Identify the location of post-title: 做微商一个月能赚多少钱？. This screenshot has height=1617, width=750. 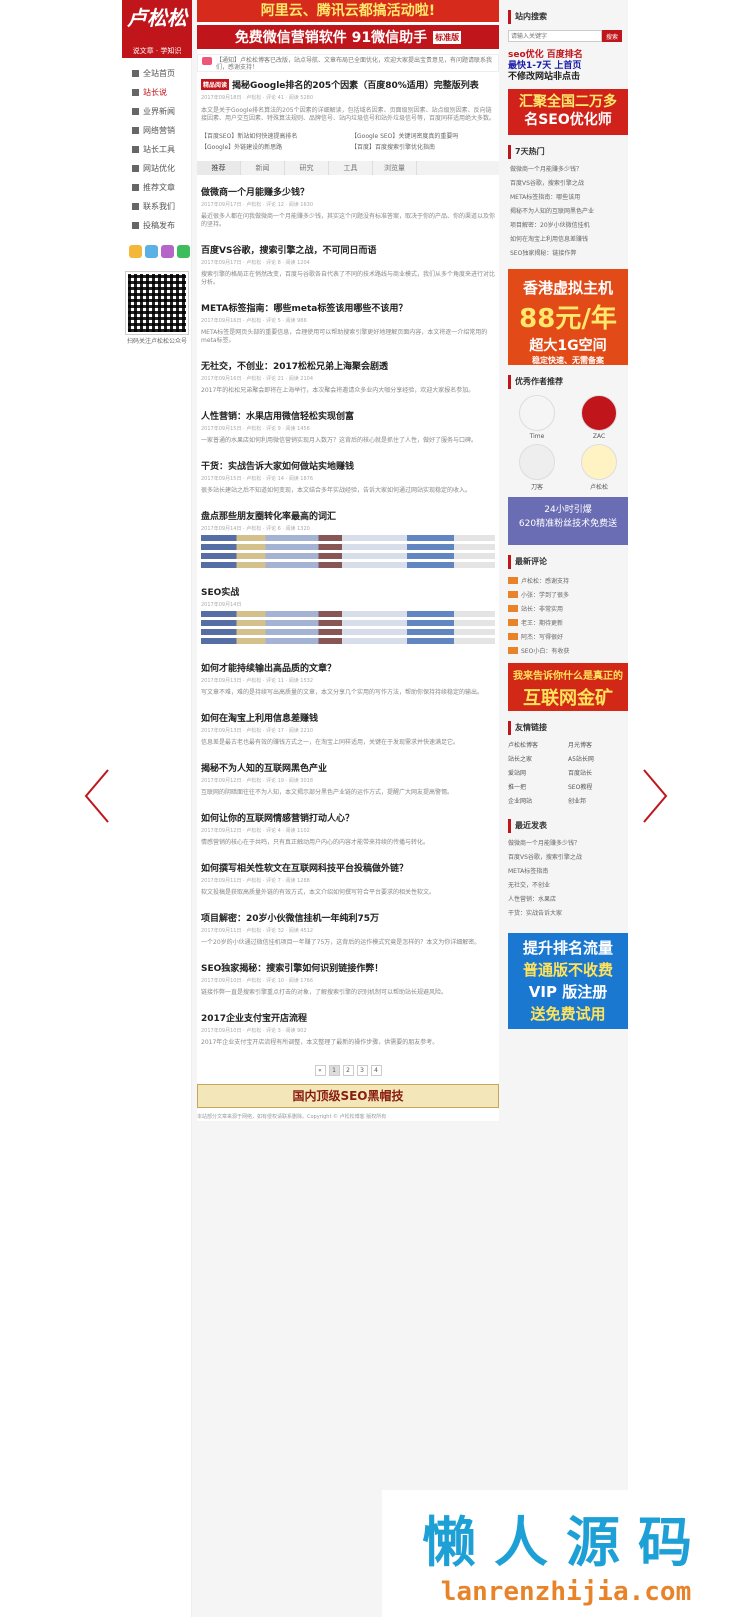
(348, 191).